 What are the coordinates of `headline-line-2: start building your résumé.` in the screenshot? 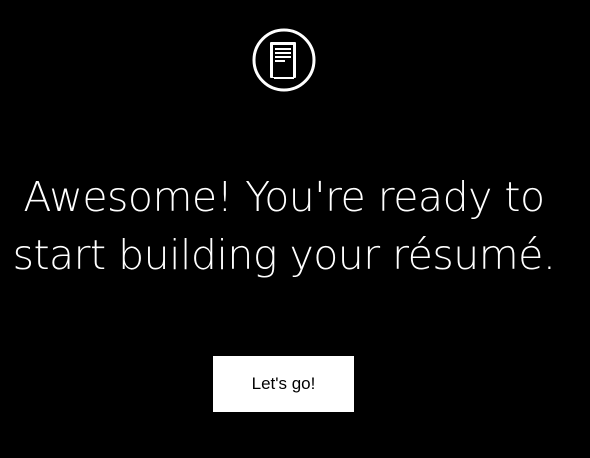 It's located at (284, 255).